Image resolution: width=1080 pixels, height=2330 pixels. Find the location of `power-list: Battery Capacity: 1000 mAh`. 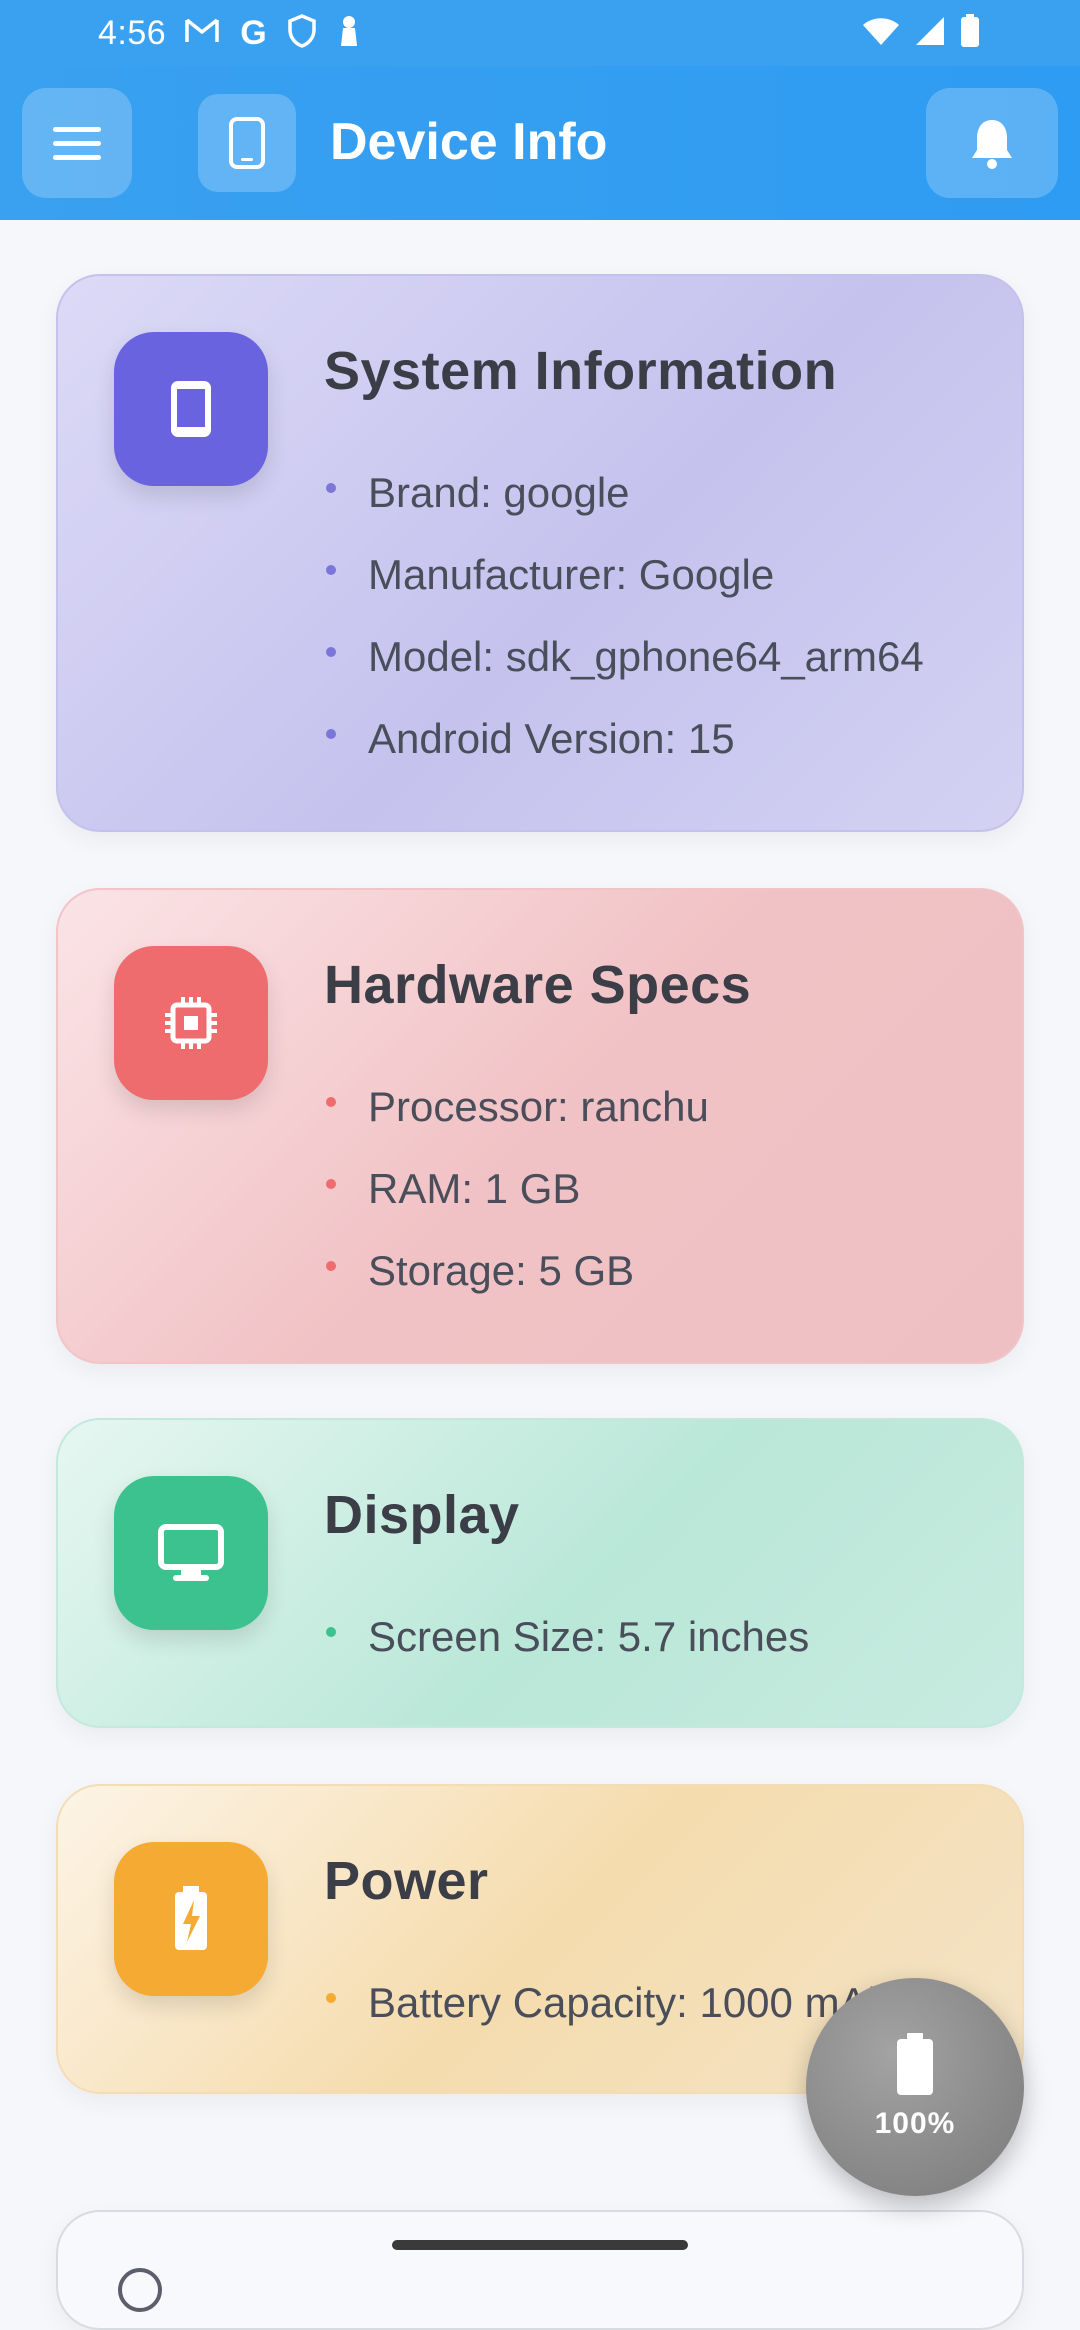

power-list: Battery Capacity: 1000 mAh is located at coordinates (607, 2003).